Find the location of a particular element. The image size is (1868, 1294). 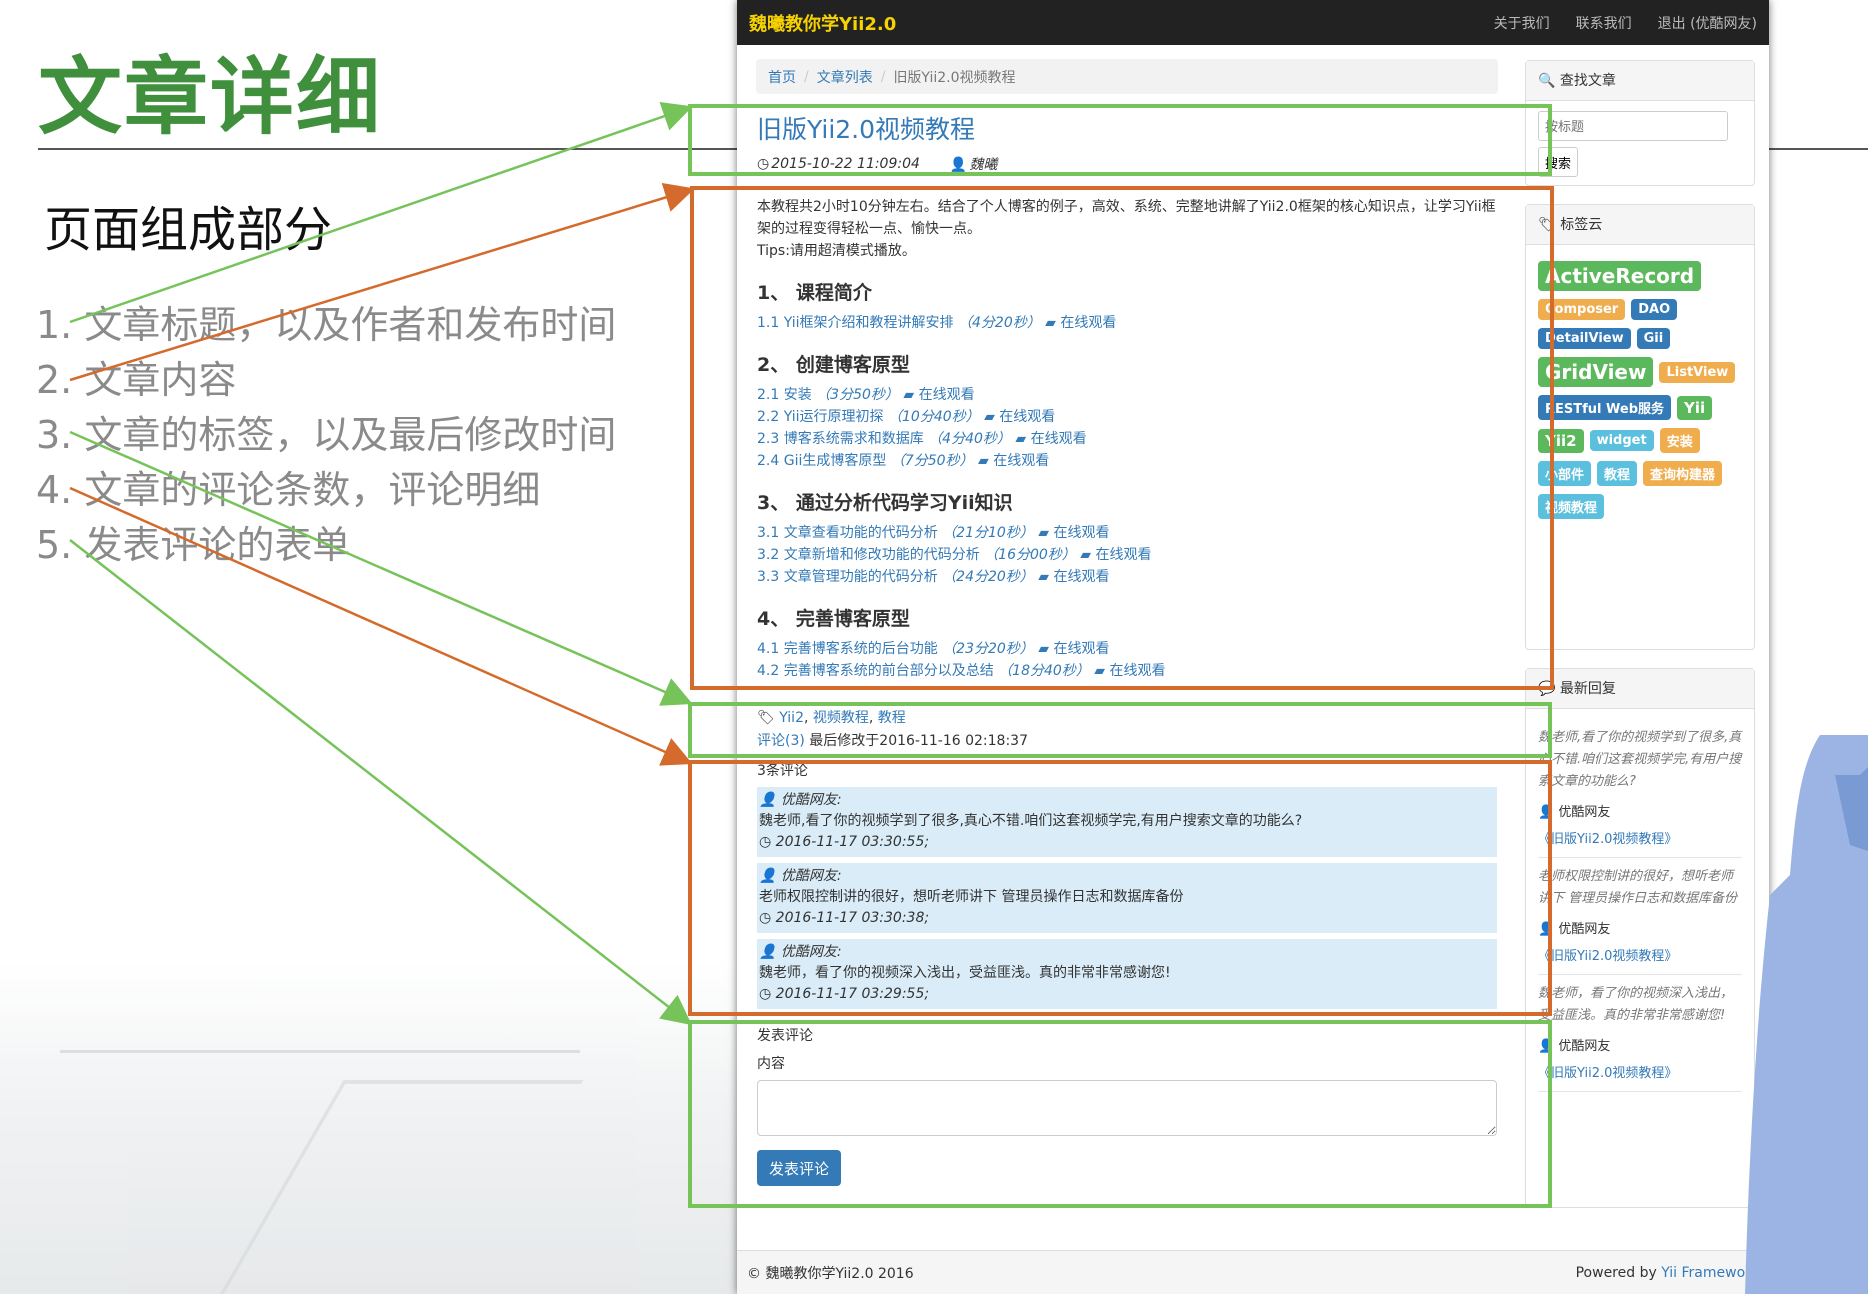

background-photo is located at coordinates (380, 1127).